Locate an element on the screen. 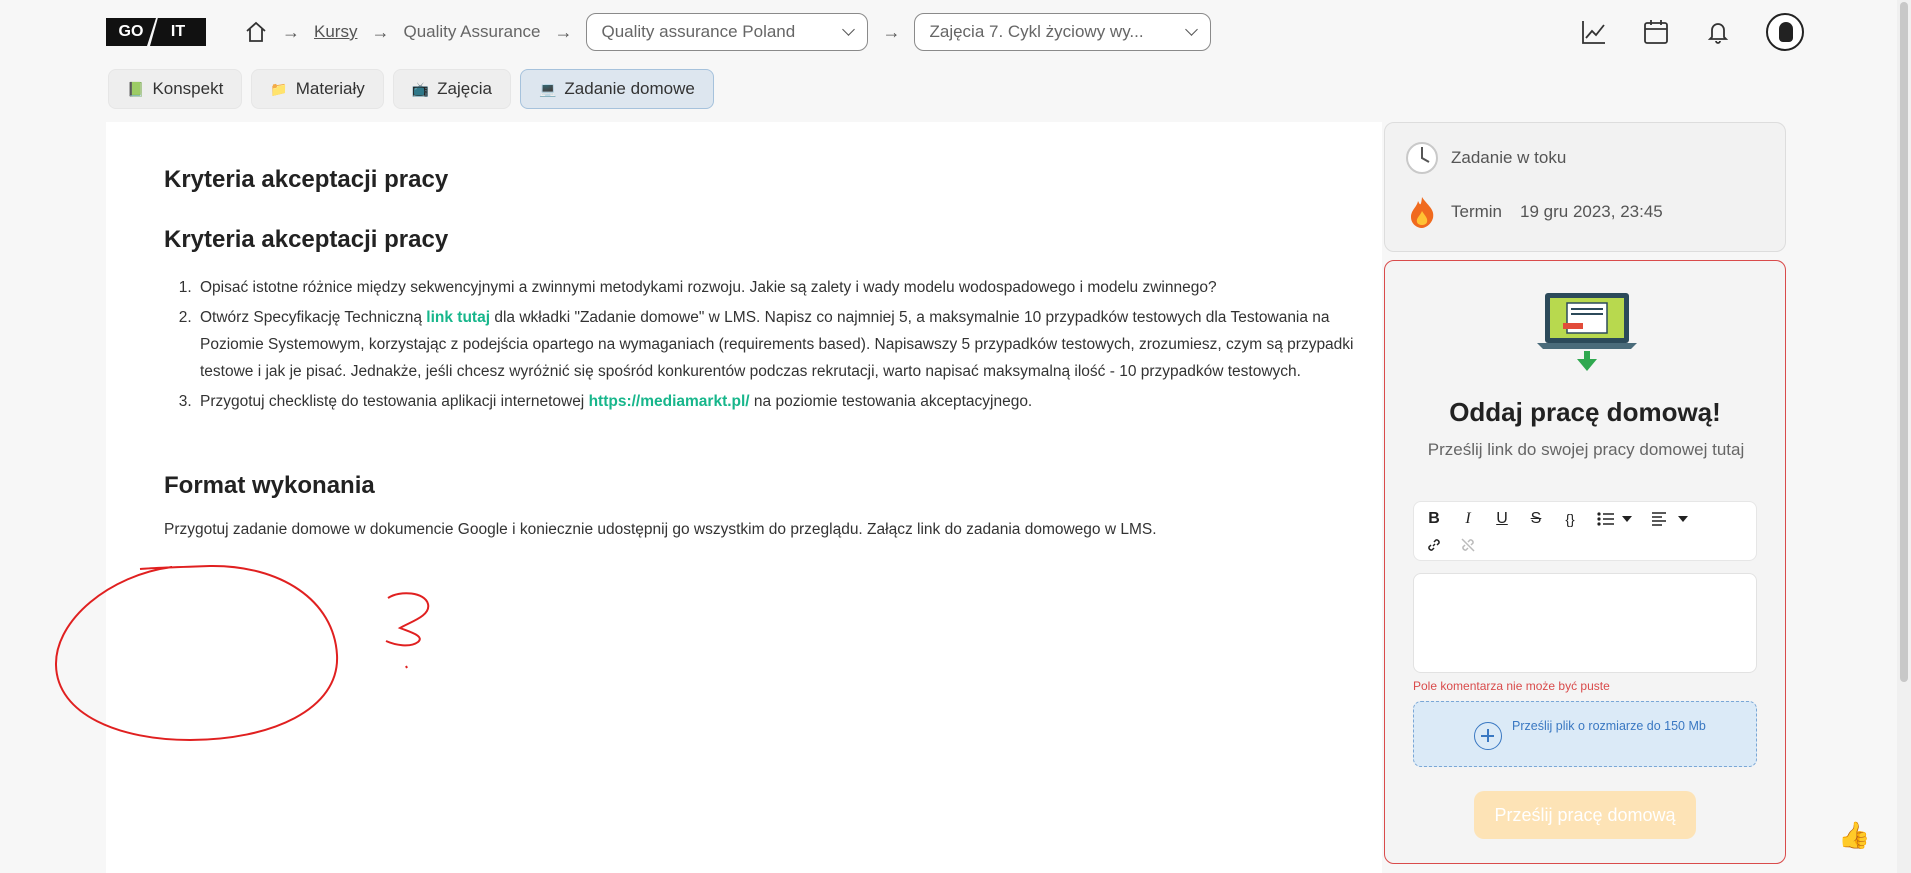  homework-title: Oddaj pracę domową! is located at coordinates (1585, 412).